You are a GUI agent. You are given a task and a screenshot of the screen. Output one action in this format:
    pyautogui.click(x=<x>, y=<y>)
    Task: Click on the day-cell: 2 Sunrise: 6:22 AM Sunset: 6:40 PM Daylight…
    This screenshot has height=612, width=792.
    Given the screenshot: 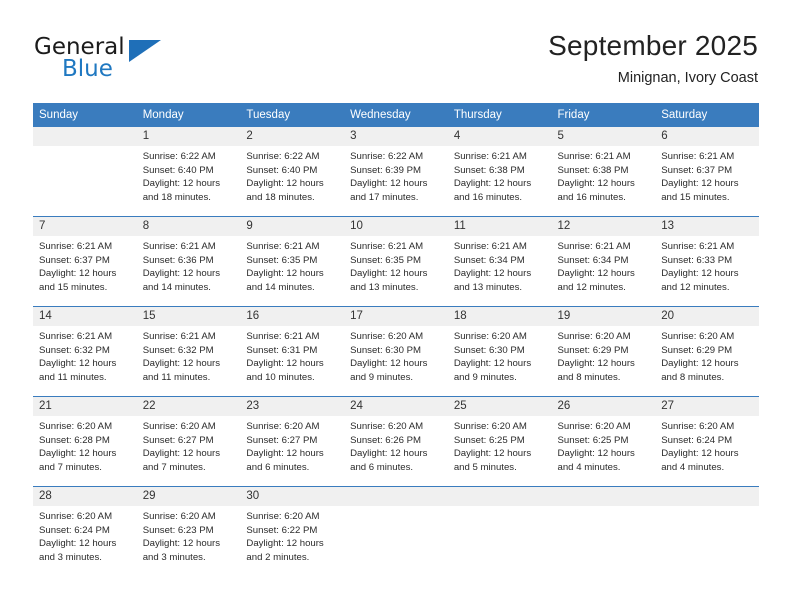 What is the action you would take?
    pyautogui.click(x=292, y=171)
    